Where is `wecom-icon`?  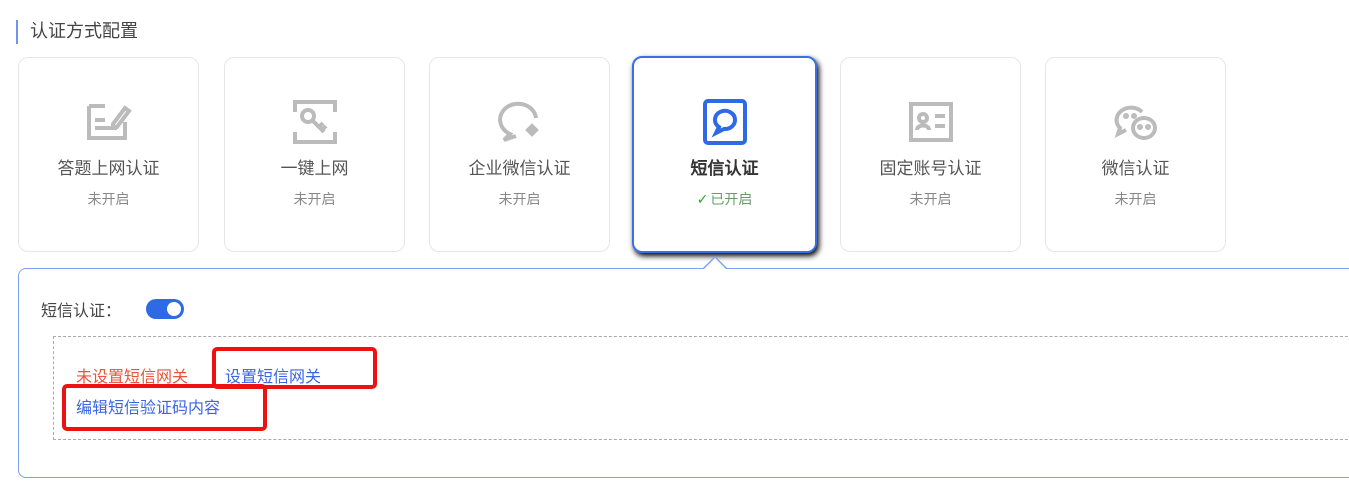 wecom-icon is located at coordinates (518, 121).